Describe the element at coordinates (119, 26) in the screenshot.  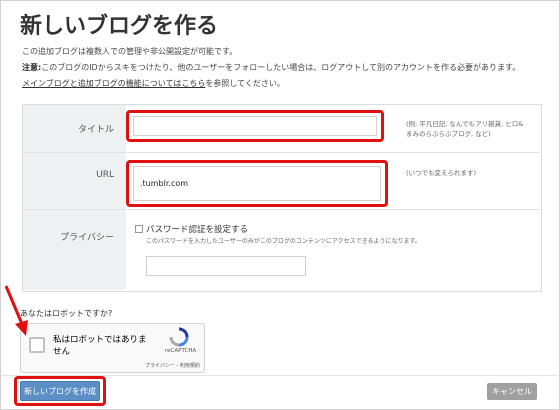
I see `page-title: 新しいブログを作る` at that location.